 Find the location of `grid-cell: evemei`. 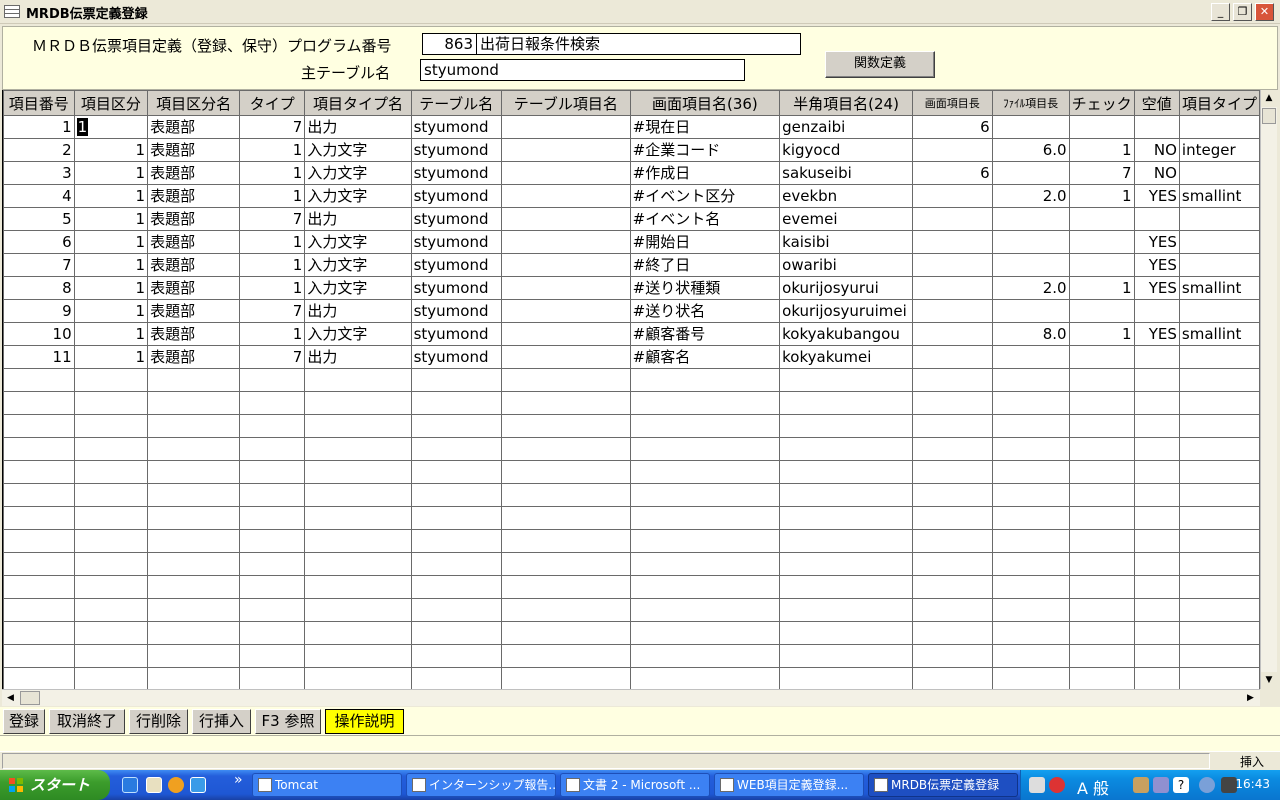

grid-cell: evemei is located at coordinates (846, 219).